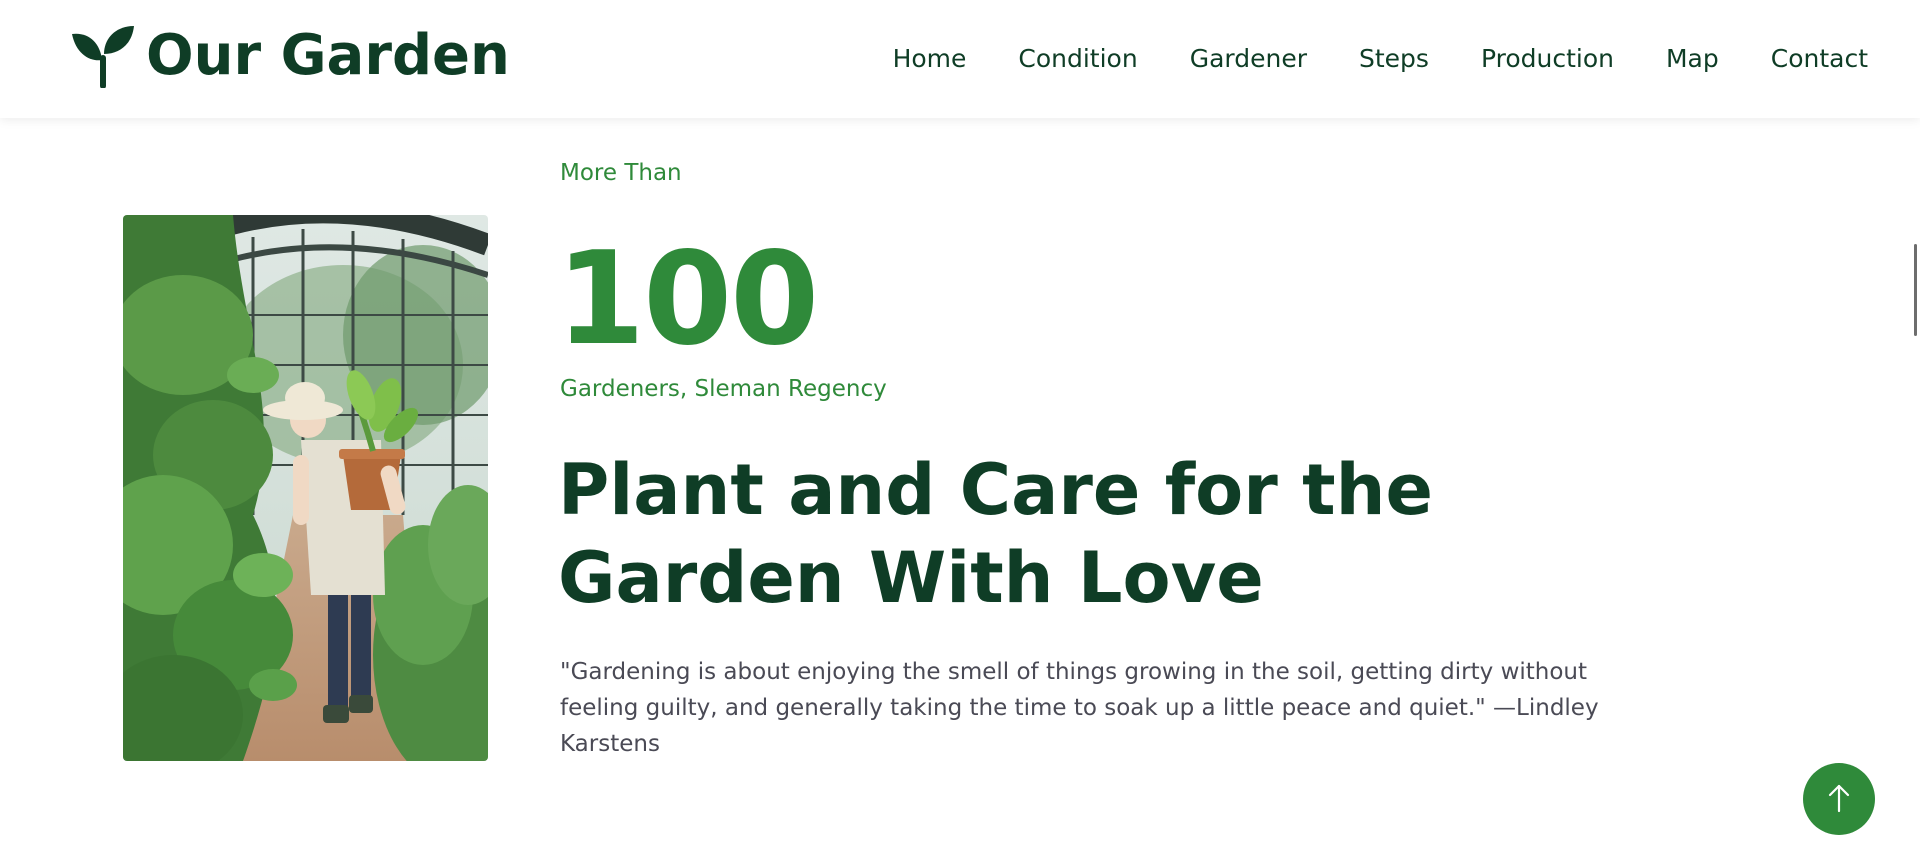 The width and height of the screenshot is (1920, 859). Describe the element at coordinates (103, 56) in the screenshot. I see `sprout-icon` at that location.